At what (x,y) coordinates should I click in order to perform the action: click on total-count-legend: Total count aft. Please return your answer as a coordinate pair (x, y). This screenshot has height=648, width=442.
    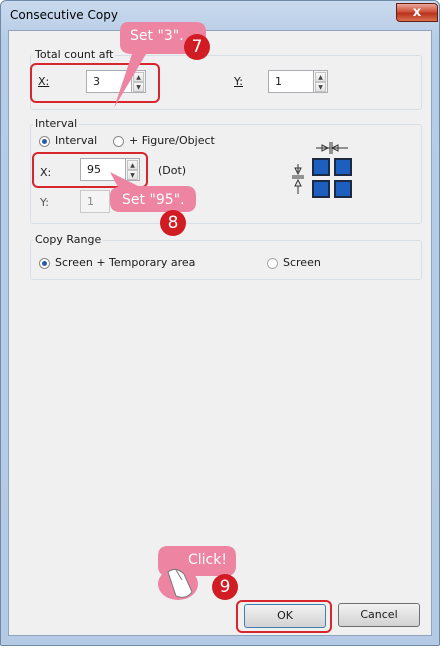
    Looking at the image, I should click on (74, 54).